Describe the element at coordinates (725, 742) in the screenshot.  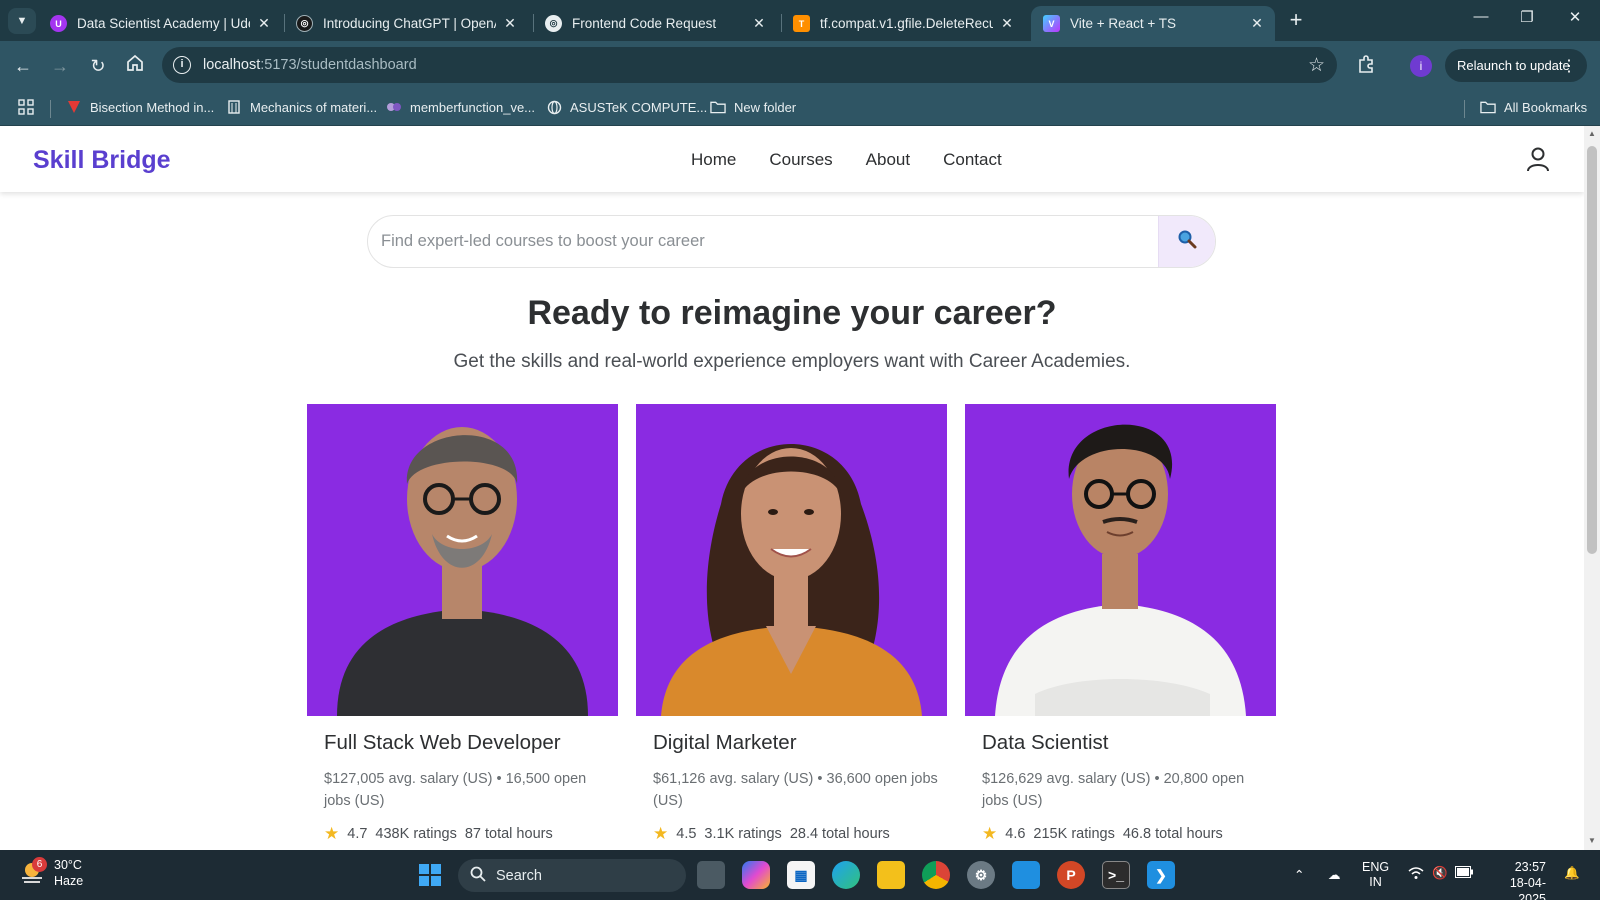
I see `career-title: Digital Marketer` at that location.